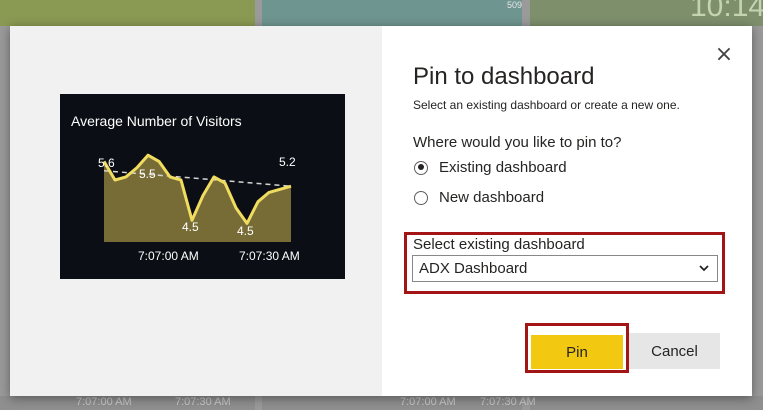 This screenshot has height=410, width=763. What do you see at coordinates (704, 268) in the screenshot?
I see `chevron-down-icon` at bounding box center [704, 268].